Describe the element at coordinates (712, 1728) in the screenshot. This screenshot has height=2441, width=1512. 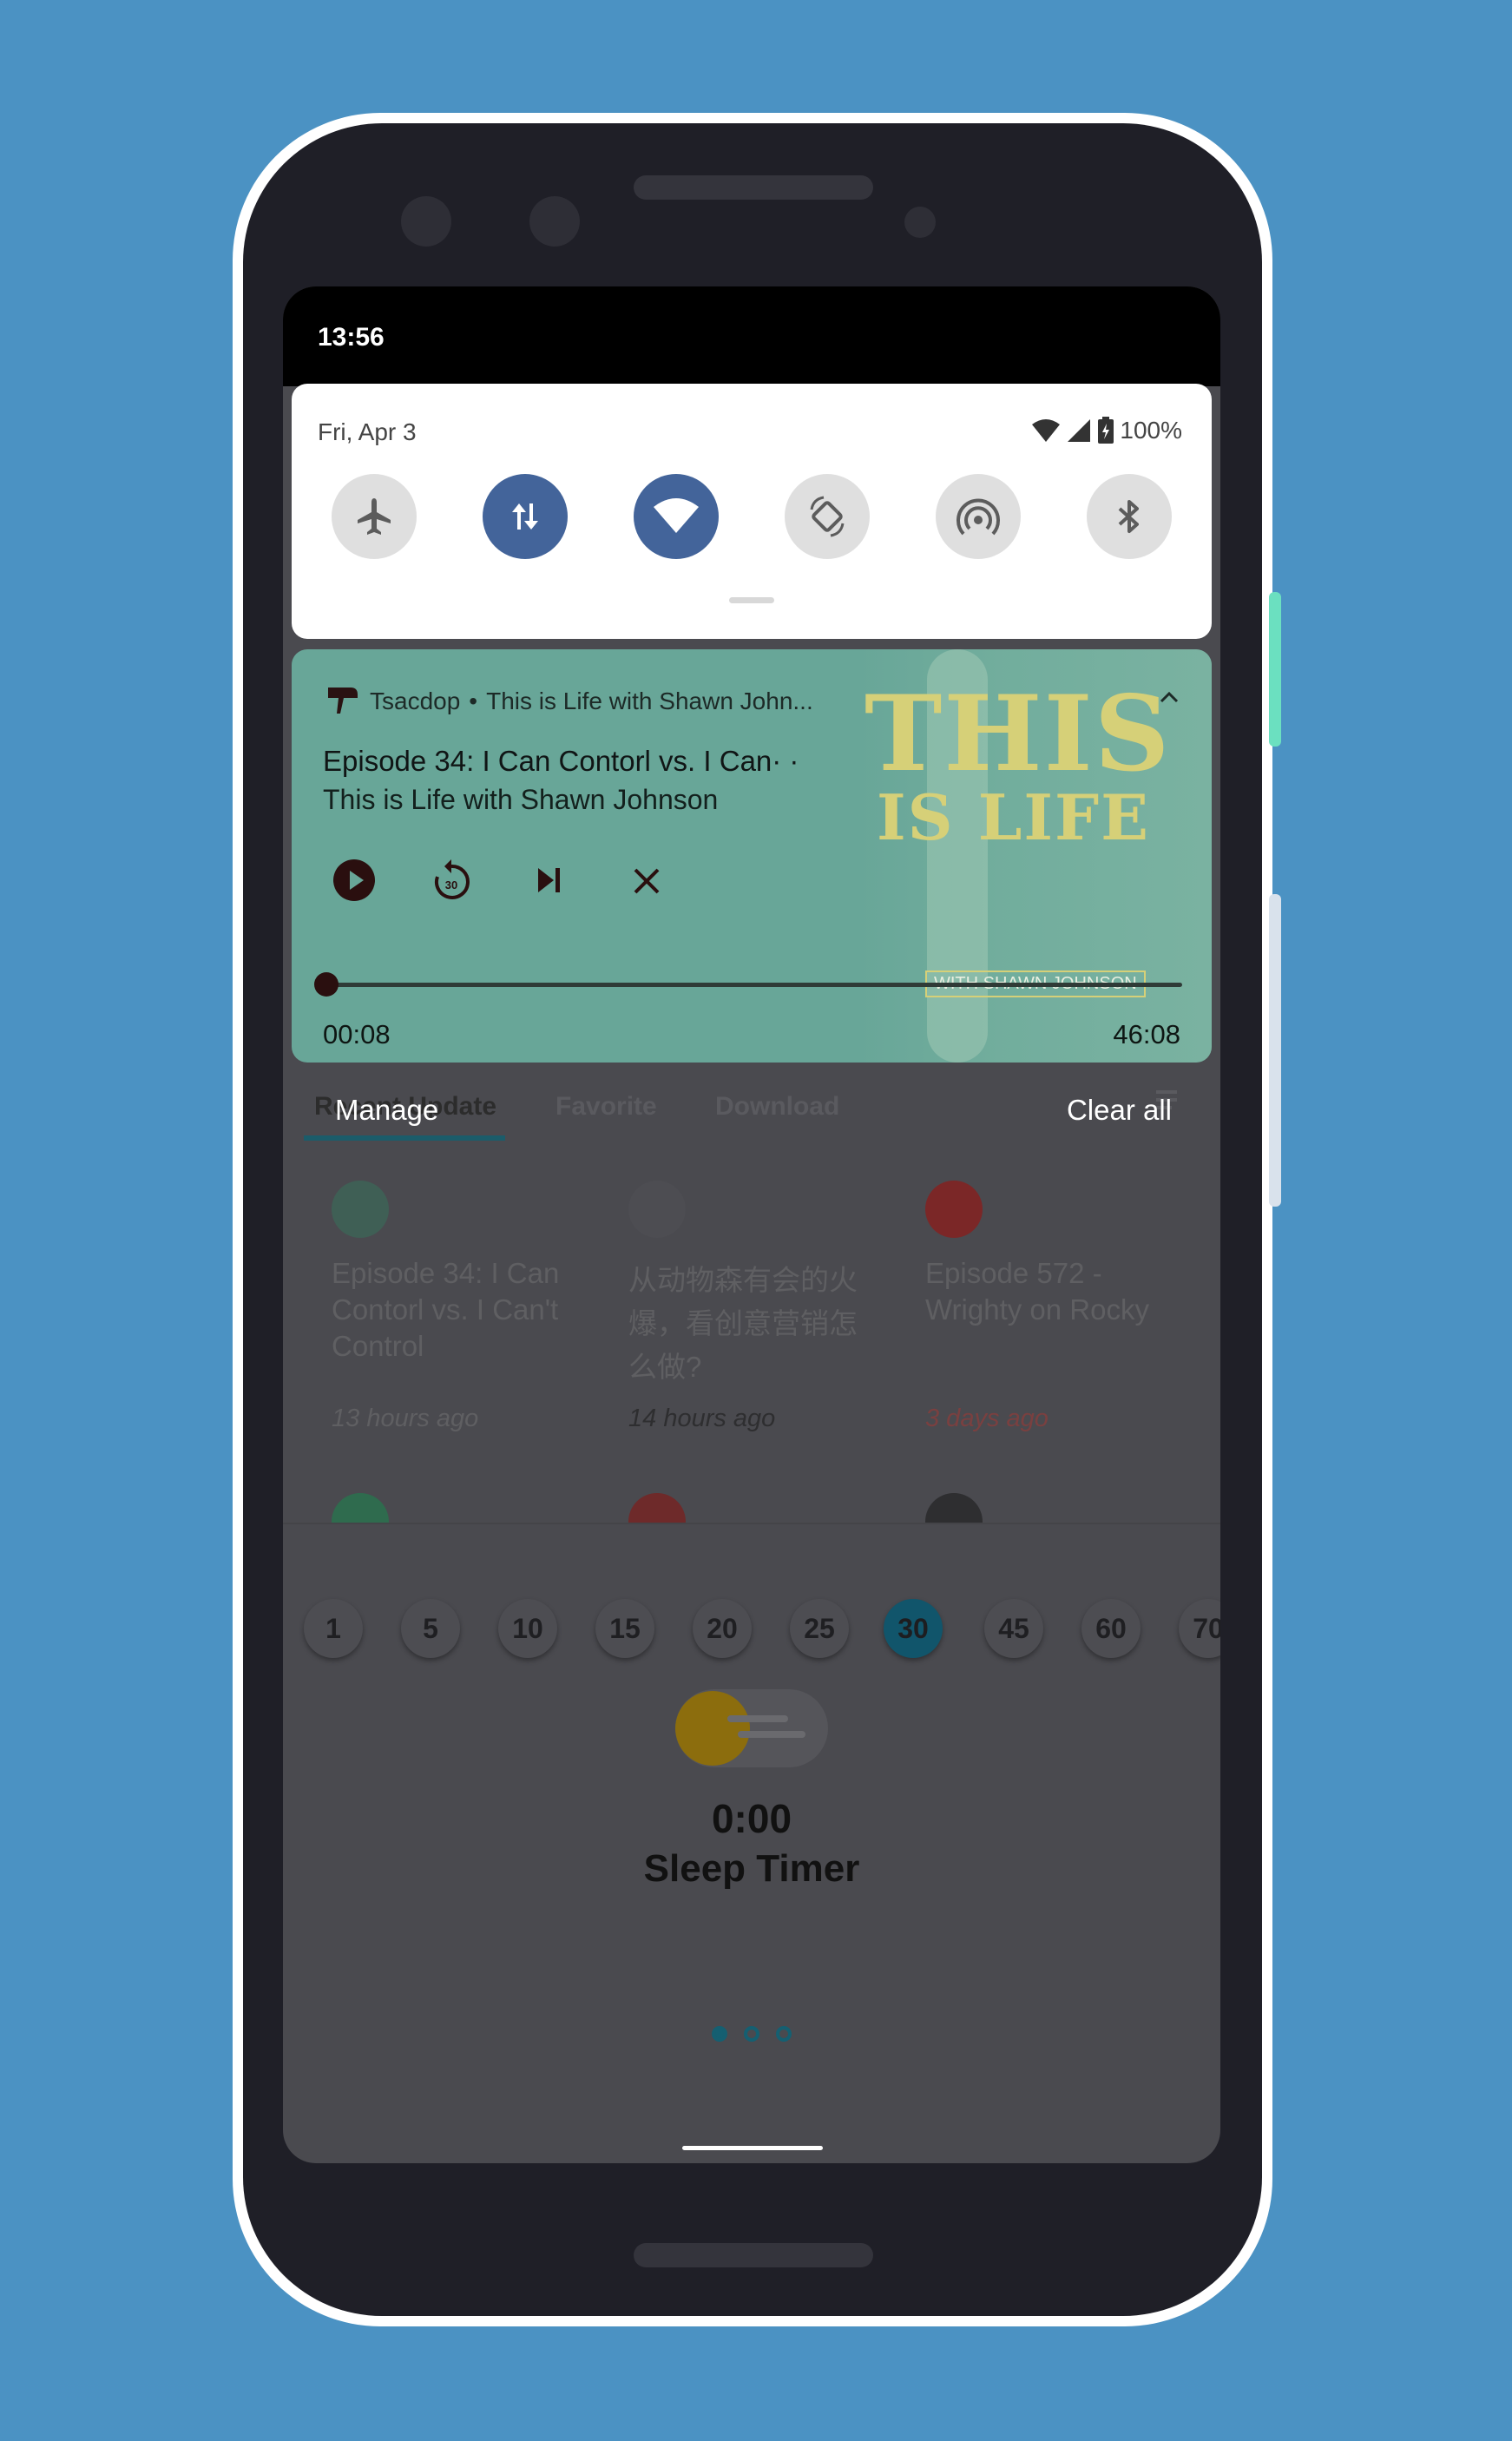
I see `toggle-knob` at that location.